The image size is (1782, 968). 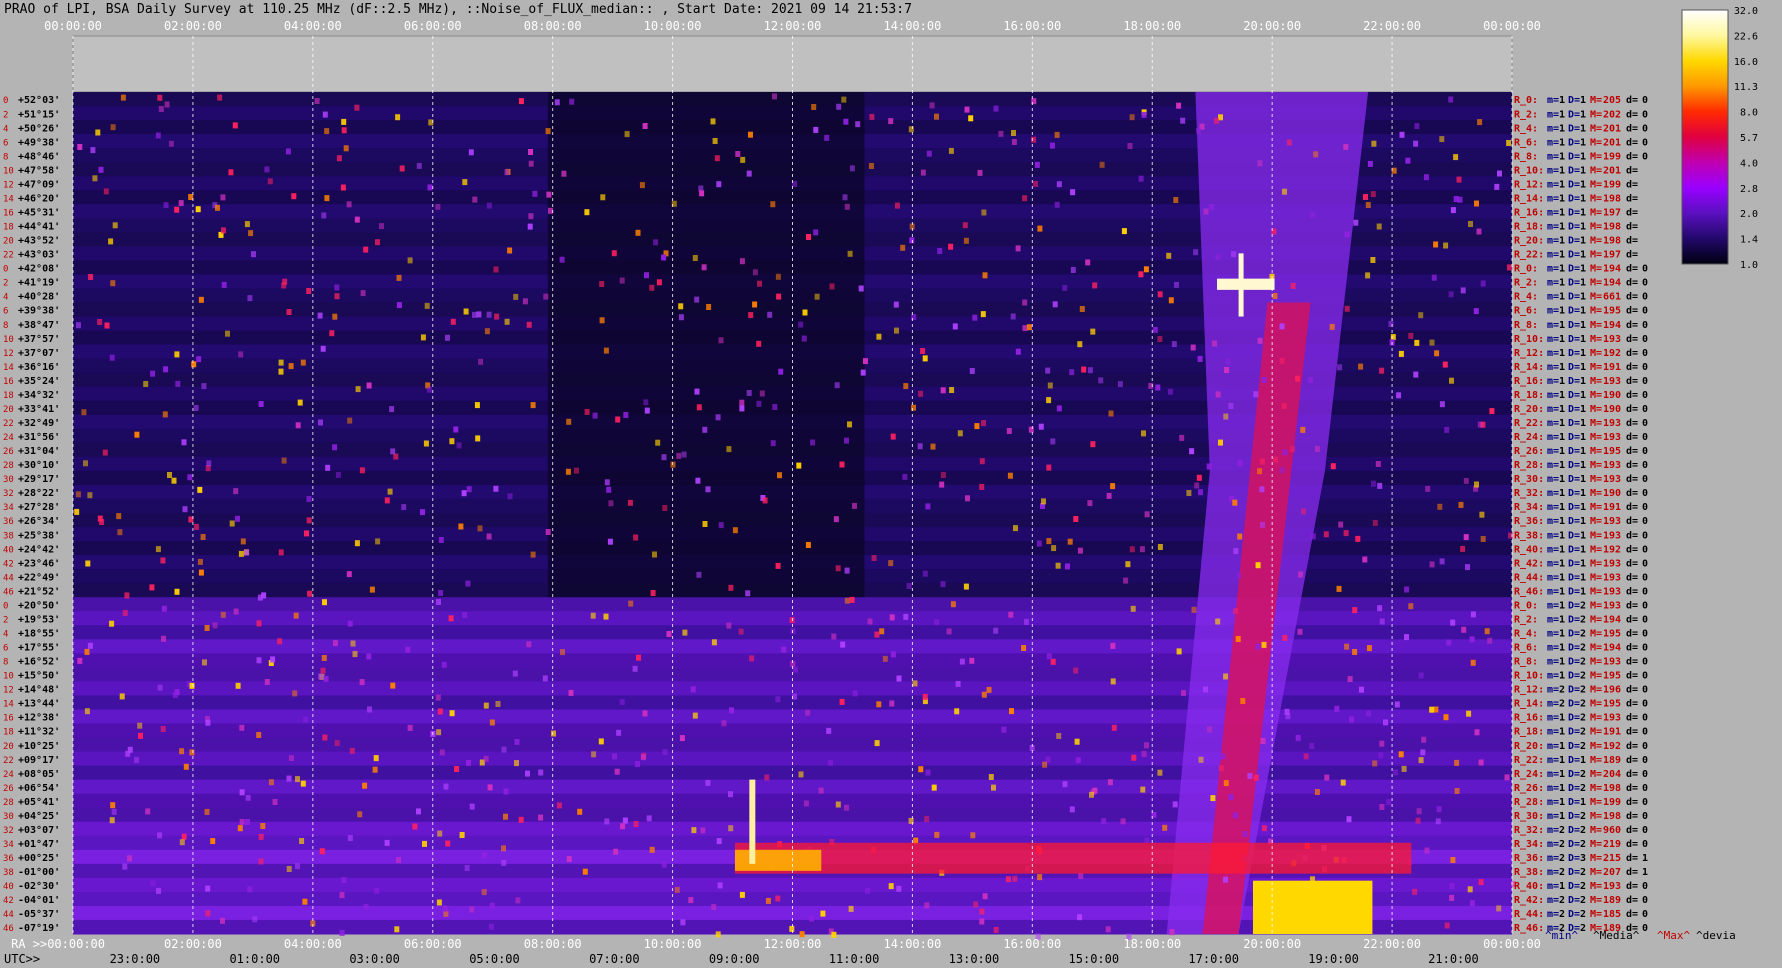 What do you see at coordinates (8, 775) in the screenshot?
I see `dec-row-index: 24` at bounding box center [8, 775].